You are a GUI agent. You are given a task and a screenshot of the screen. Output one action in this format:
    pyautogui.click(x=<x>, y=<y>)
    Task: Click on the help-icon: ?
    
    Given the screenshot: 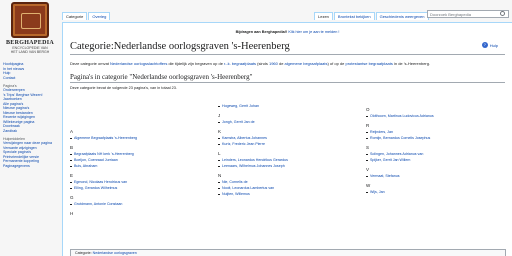 What is the action you would take?
    pyautogui.click(x=484, y=45)
    